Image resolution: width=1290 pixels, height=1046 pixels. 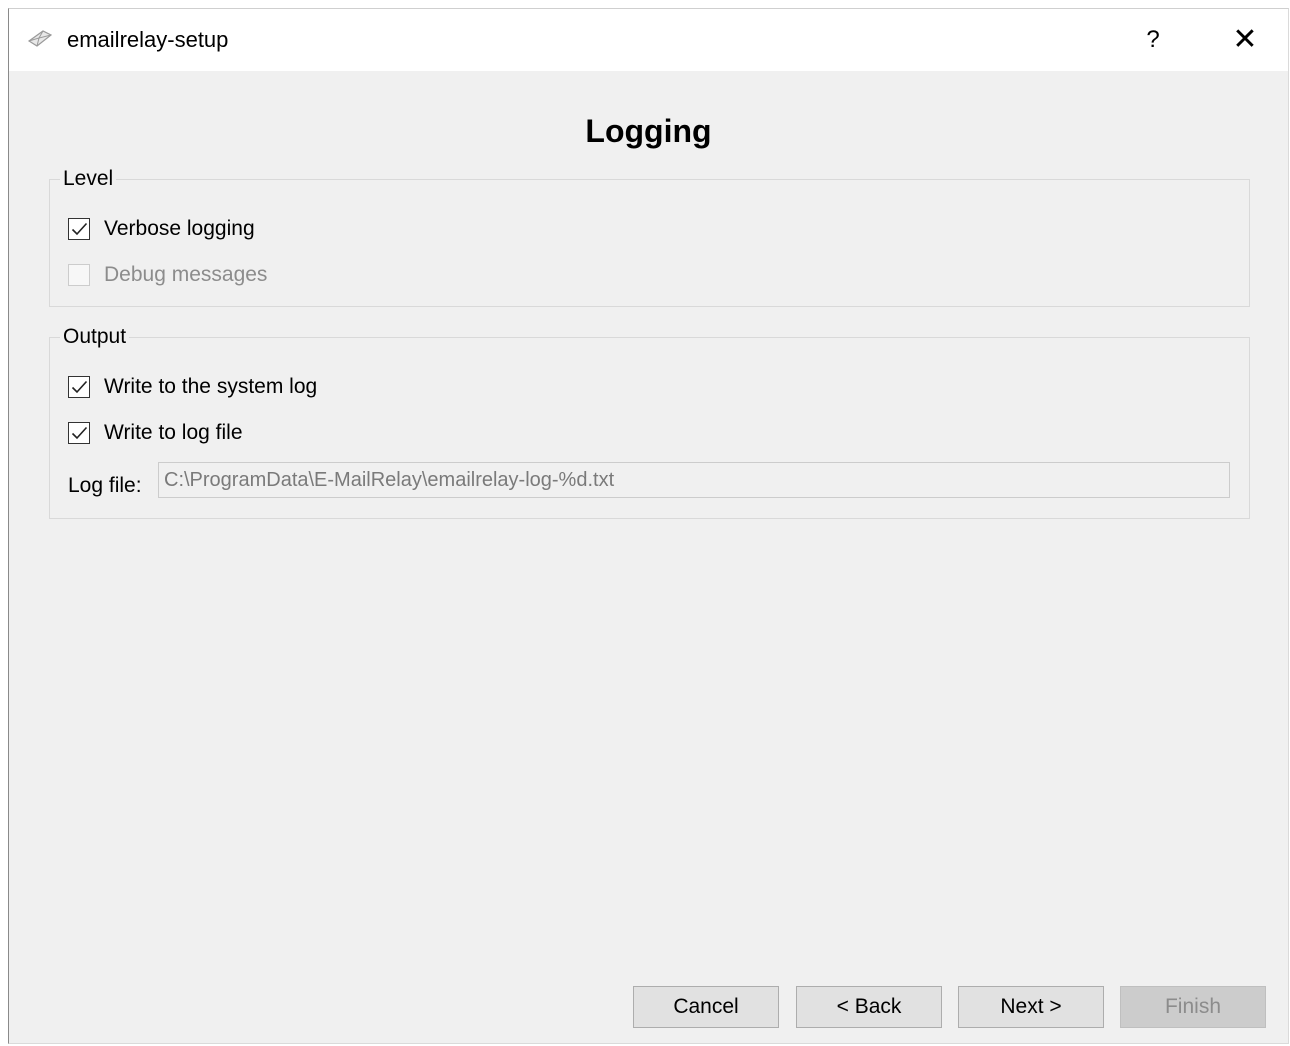 What do you see at coordinates (88, 179) in the screenshot?
I see `level-group-label: Level` at bounding box center [88, 179].